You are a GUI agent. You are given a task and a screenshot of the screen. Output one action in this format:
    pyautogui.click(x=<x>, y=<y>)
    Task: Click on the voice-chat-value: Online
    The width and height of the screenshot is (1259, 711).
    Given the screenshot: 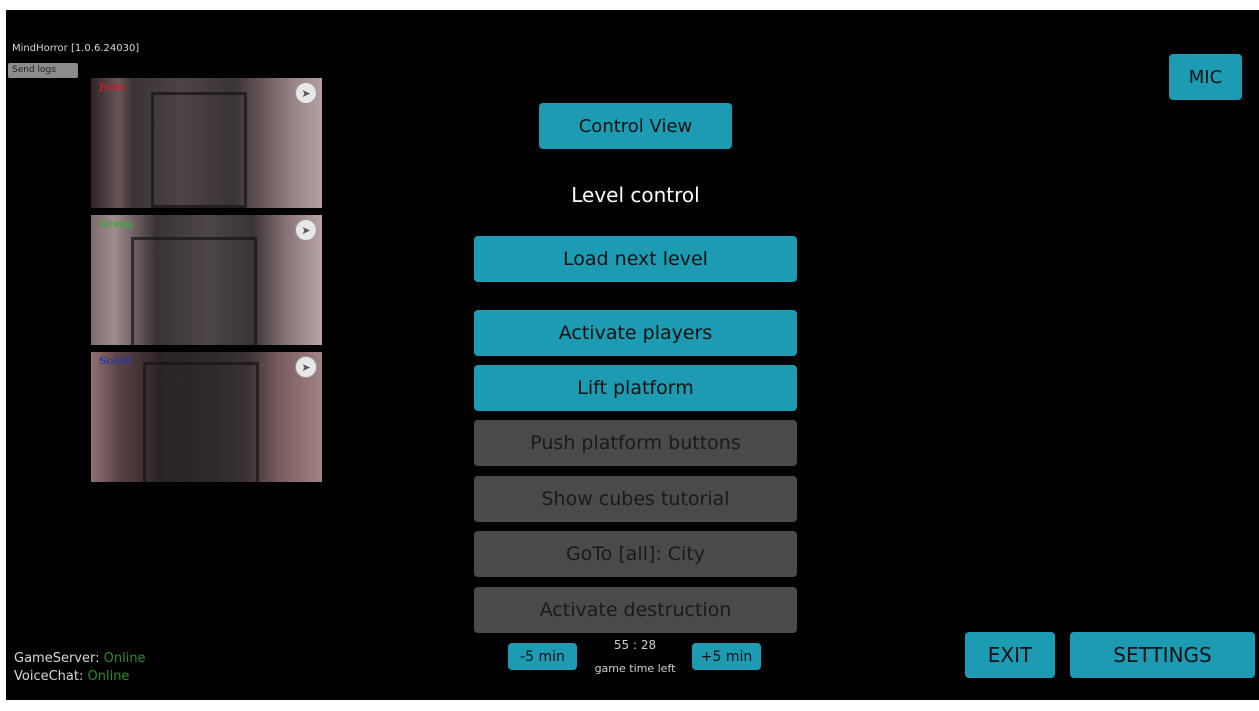 What is the action you would take?
    pyautogui.click(x=108, y=676)
    